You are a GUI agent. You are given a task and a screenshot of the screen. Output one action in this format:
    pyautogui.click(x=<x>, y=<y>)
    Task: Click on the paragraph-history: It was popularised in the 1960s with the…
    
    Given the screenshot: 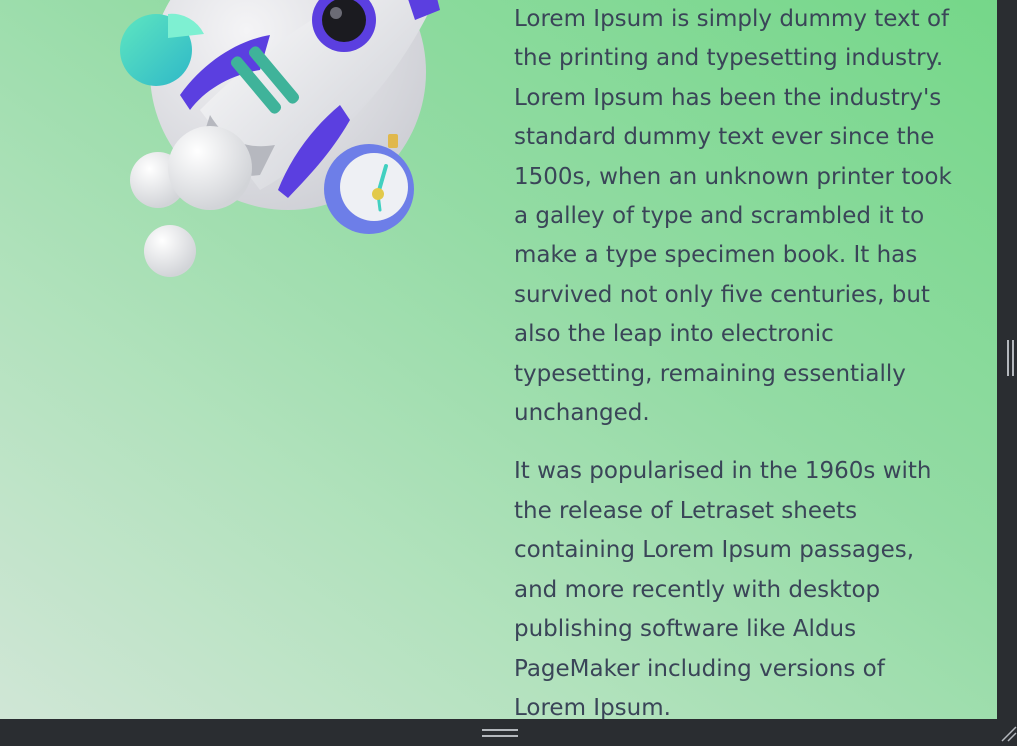 What is the action you would take?
    pyautogui.click(x=723, y=588)
    